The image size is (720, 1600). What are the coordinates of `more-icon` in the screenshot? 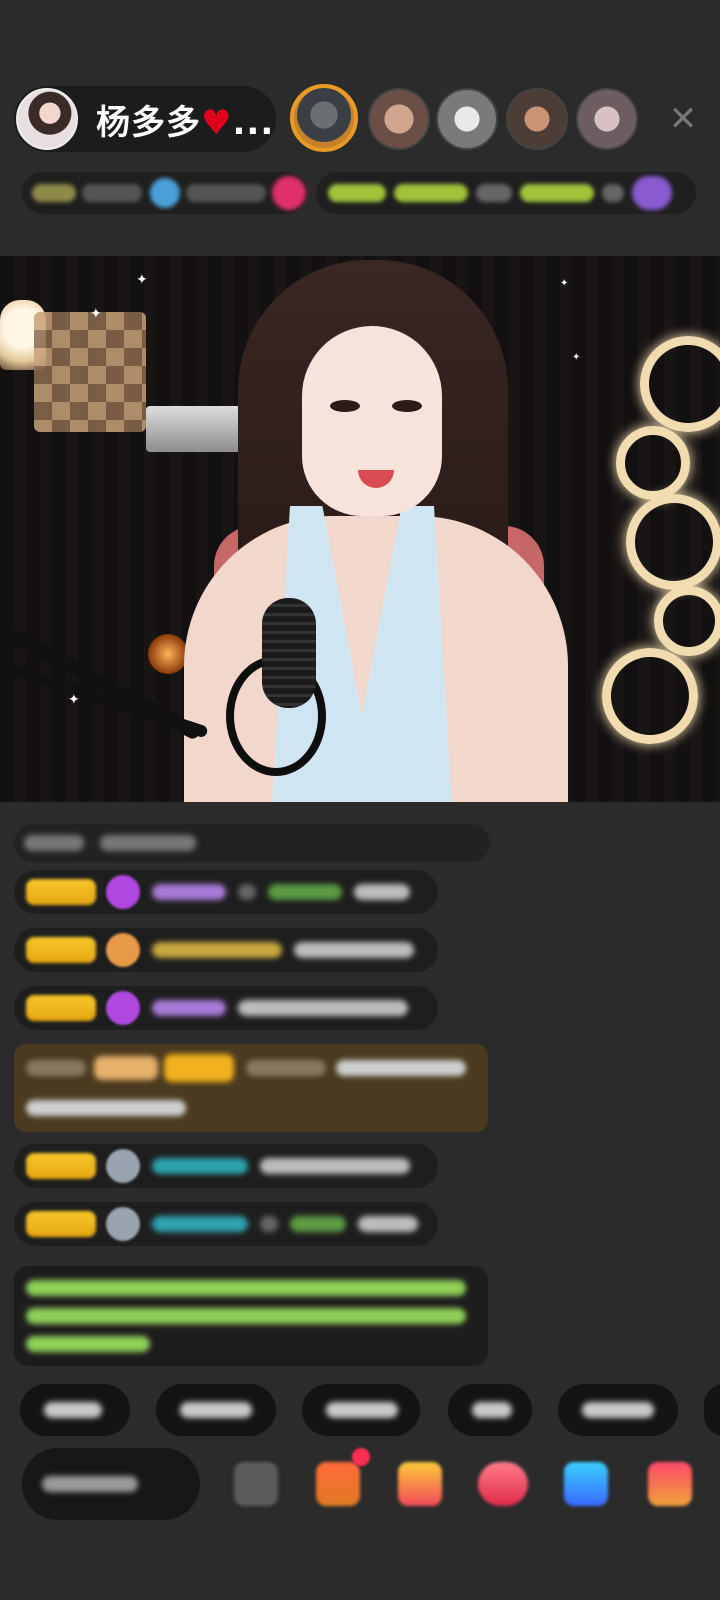 It's located at (670, 1484).